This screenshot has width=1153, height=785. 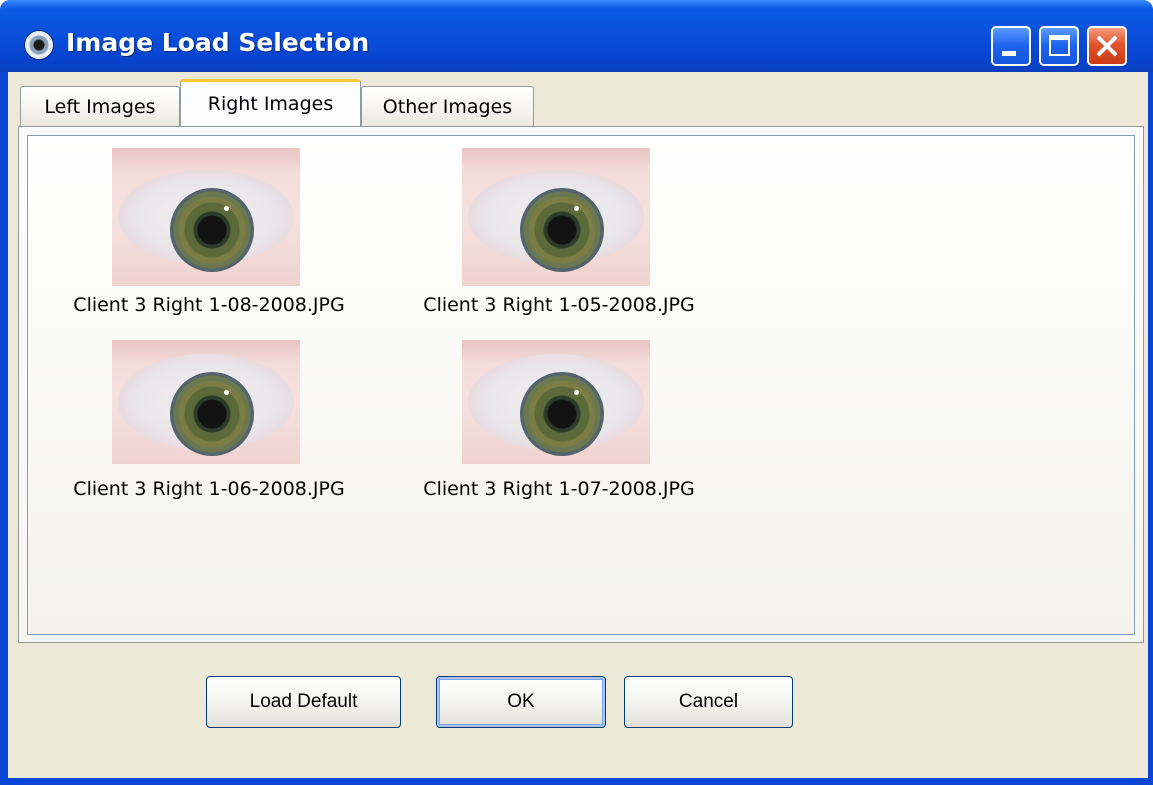 What do you see at coordinates (218, 42) in the screenshot?
I see `window-title: Image Load Selection` at bounding box center [218, 42].